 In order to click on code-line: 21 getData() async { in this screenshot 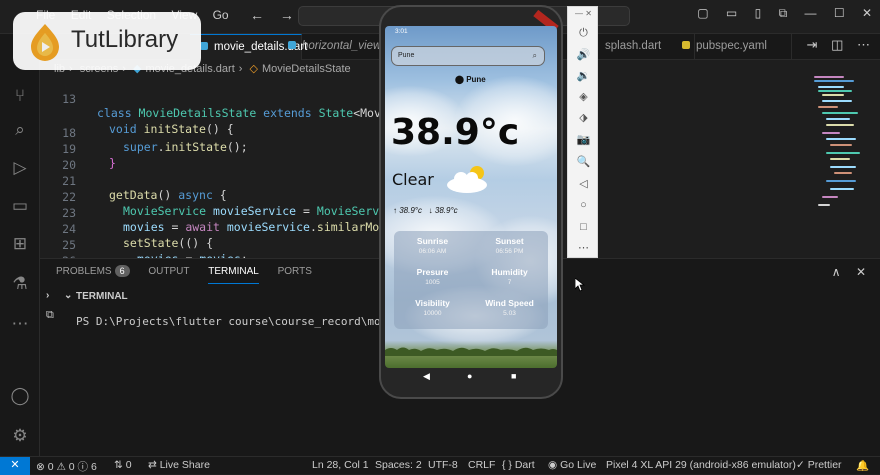, I will do `click(133, 181)`.